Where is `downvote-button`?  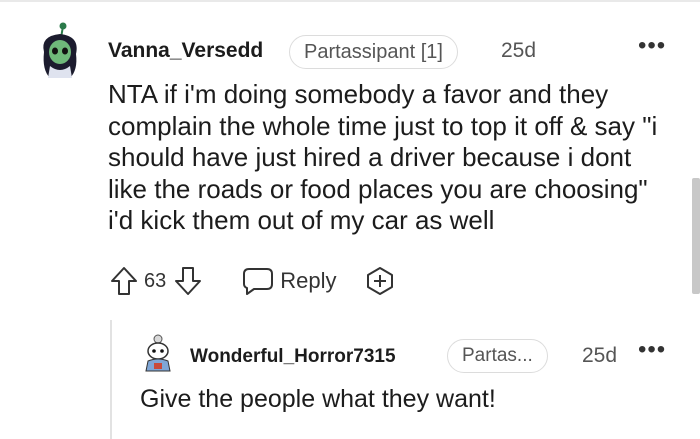 downvote-button is located at coordinates (188, 281).